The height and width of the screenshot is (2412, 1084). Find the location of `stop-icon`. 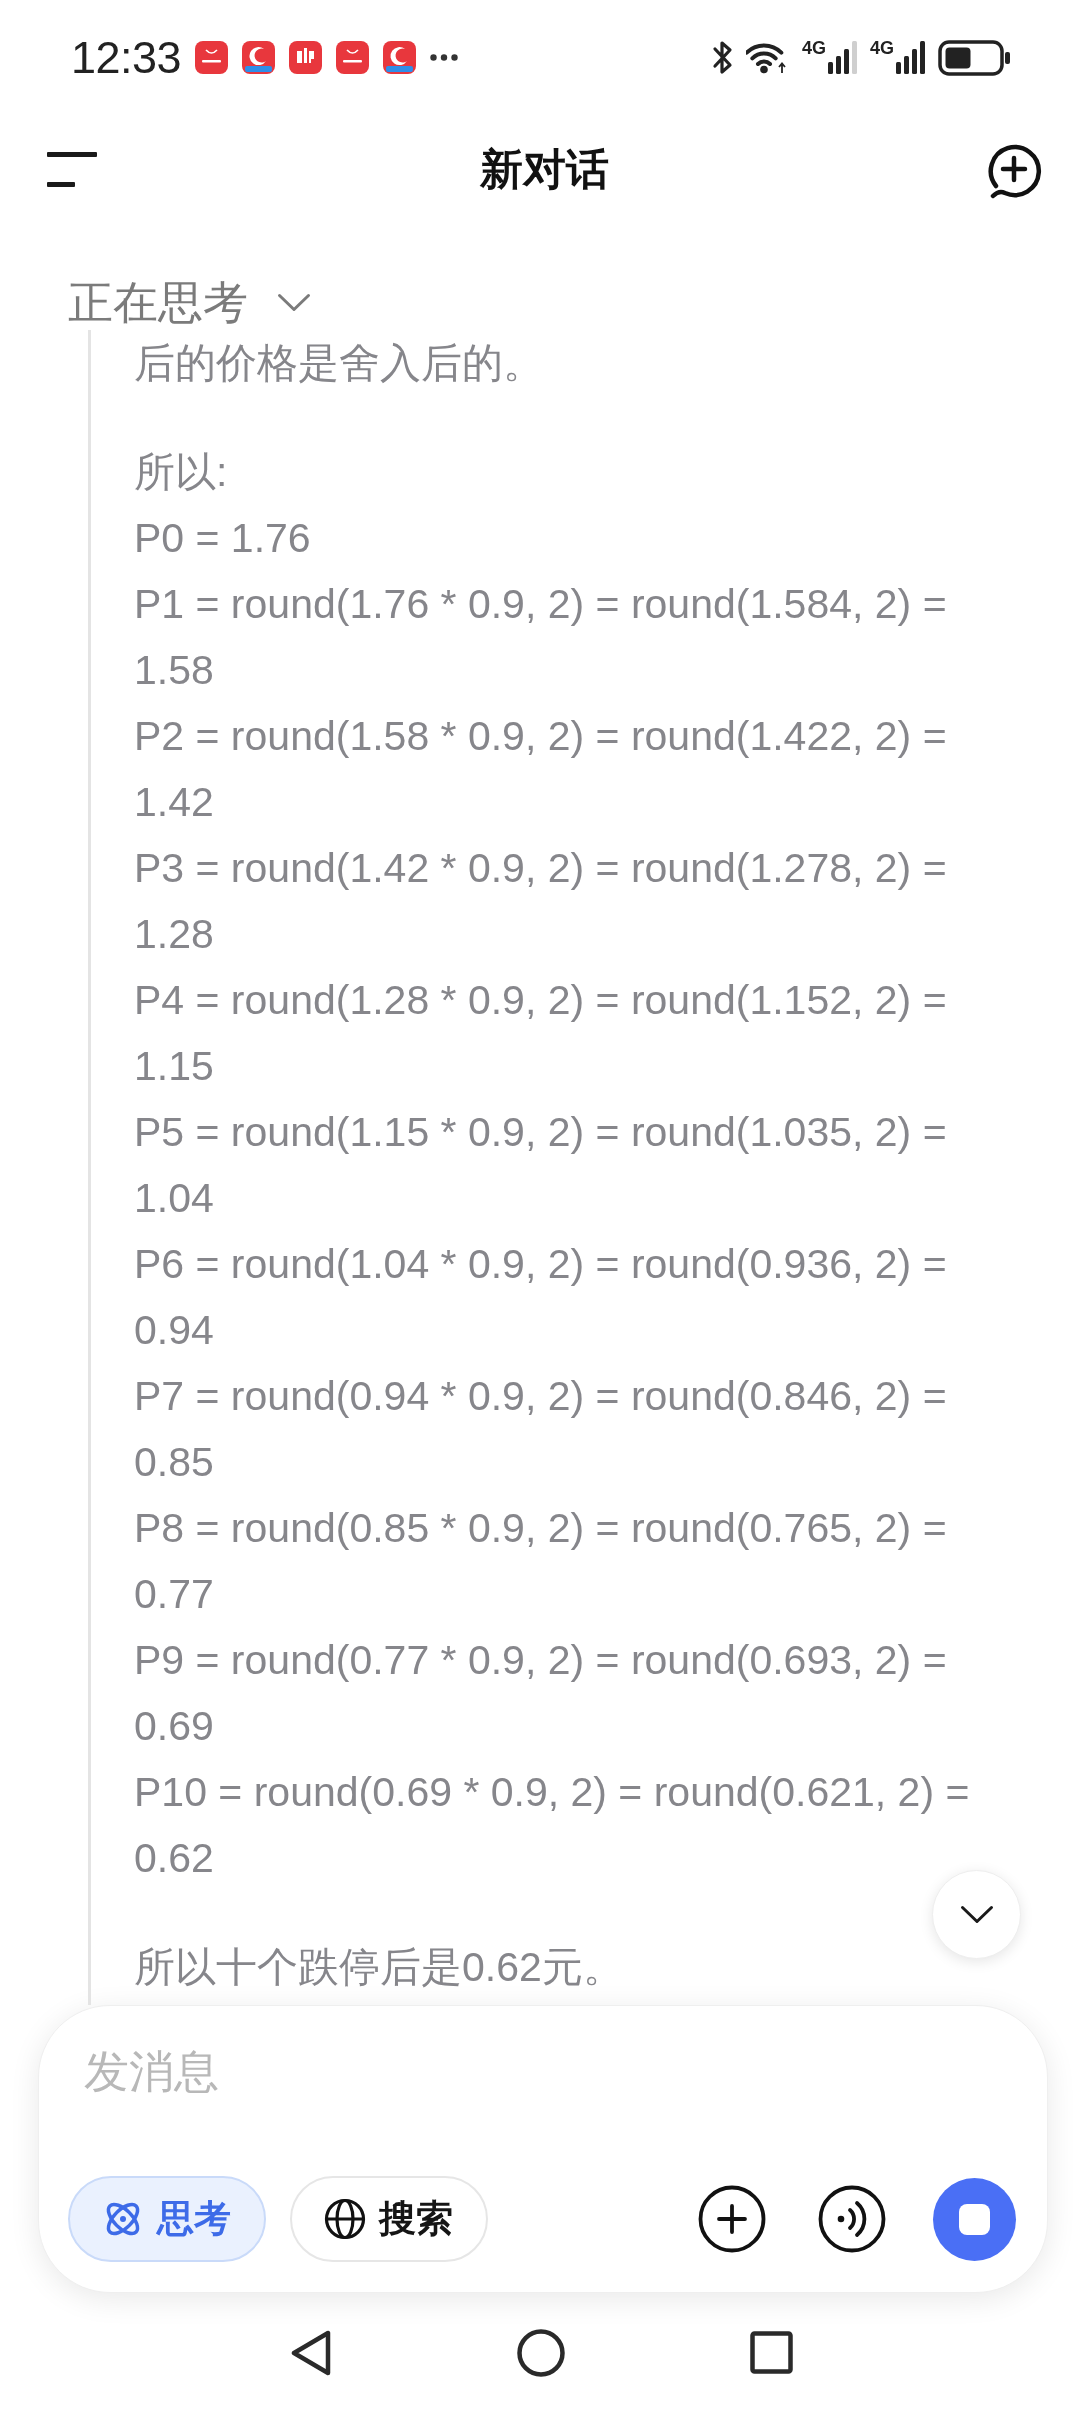

stop-icon is located at coordinates (974, 2219).